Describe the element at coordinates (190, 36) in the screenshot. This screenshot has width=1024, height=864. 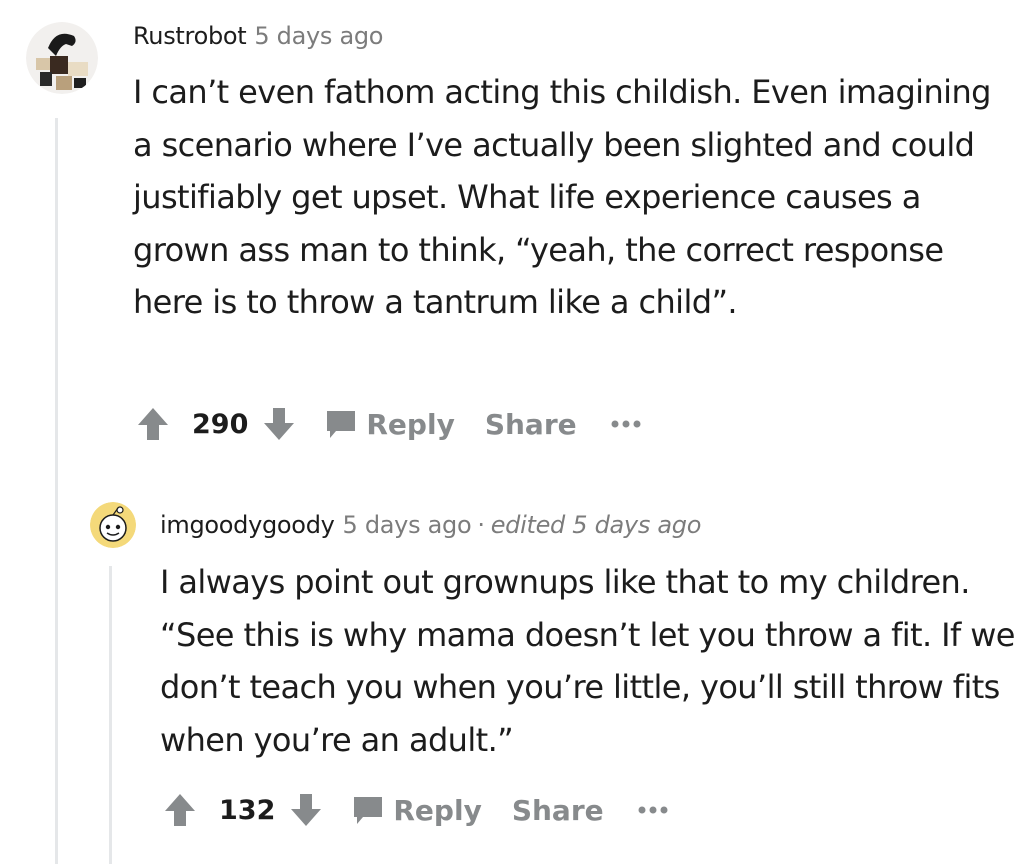
I see `author-link: Rustrobot` at that location.